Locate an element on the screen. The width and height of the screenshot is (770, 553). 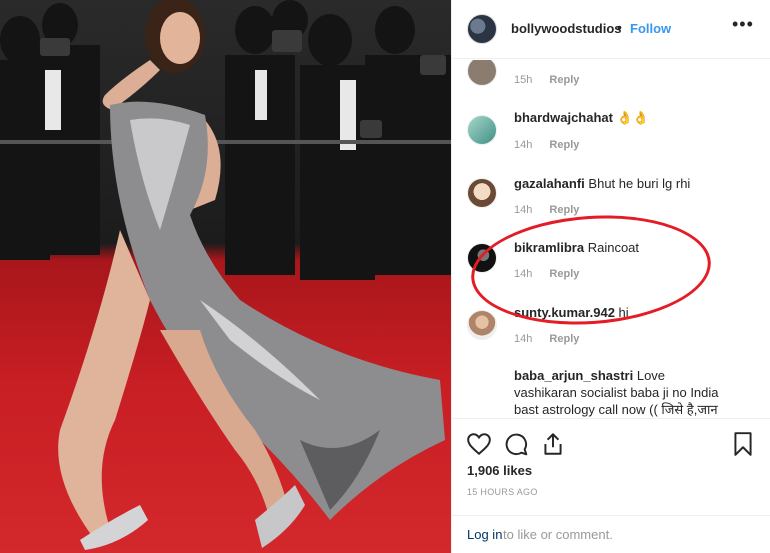
comment-body: sunty.kumar.942 hi is located at coordinates (636, 312).